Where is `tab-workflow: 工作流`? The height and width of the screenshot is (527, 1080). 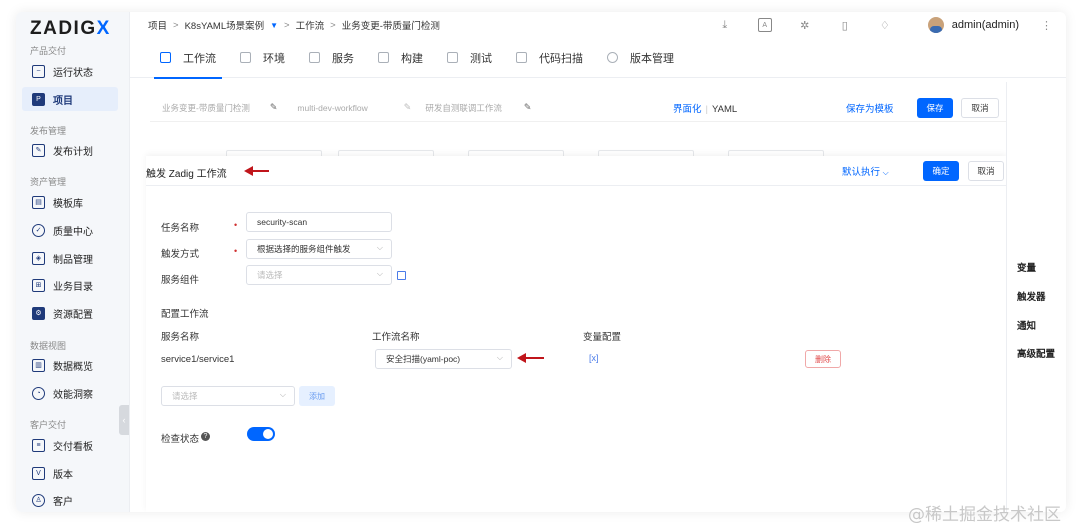 tab-workflow: 工作流 is located at coordinates (188, 58).